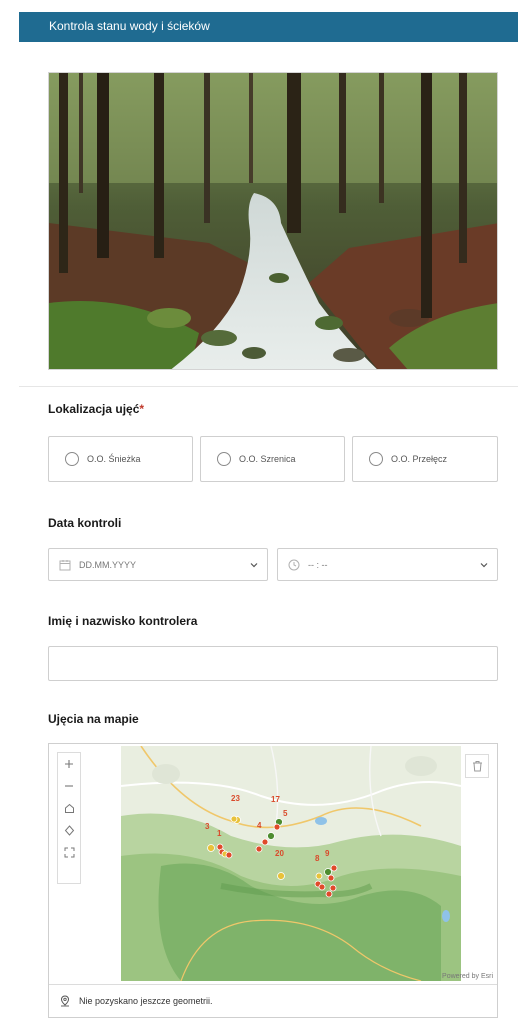 The width and height of the screenshot is (518, 1030). I want to click on marker-label: 23, so click(235, 798).